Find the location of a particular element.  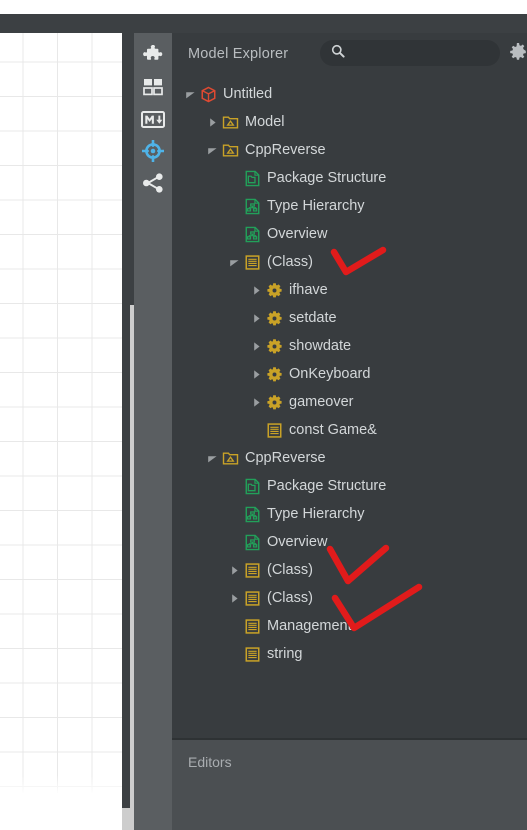

page-title: Model Explorer is located at coordinates (238, 54).